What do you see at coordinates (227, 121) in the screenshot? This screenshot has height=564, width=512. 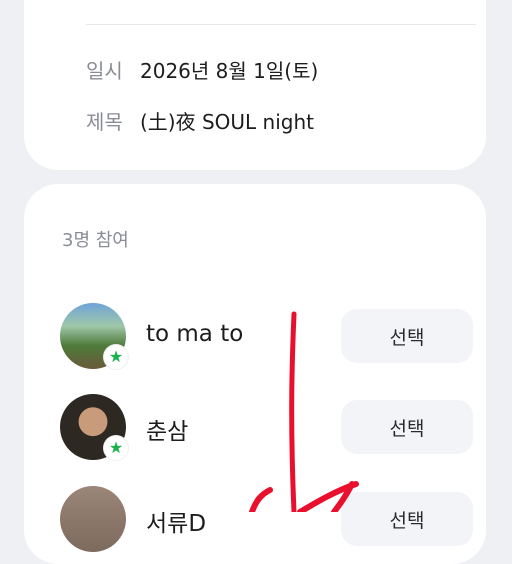 I see `title-value: (土)夜 SOUL night` at bounding box center [227, 121].